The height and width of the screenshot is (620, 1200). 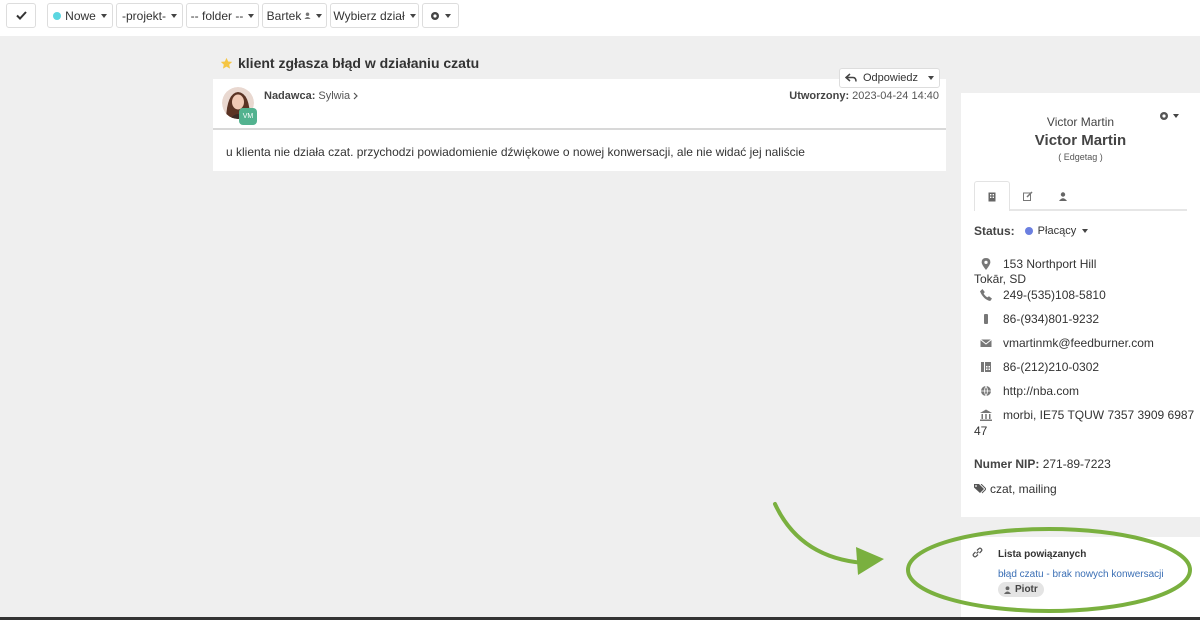 I want to click on status-value: Płacący, so click(x=1057, y=231).